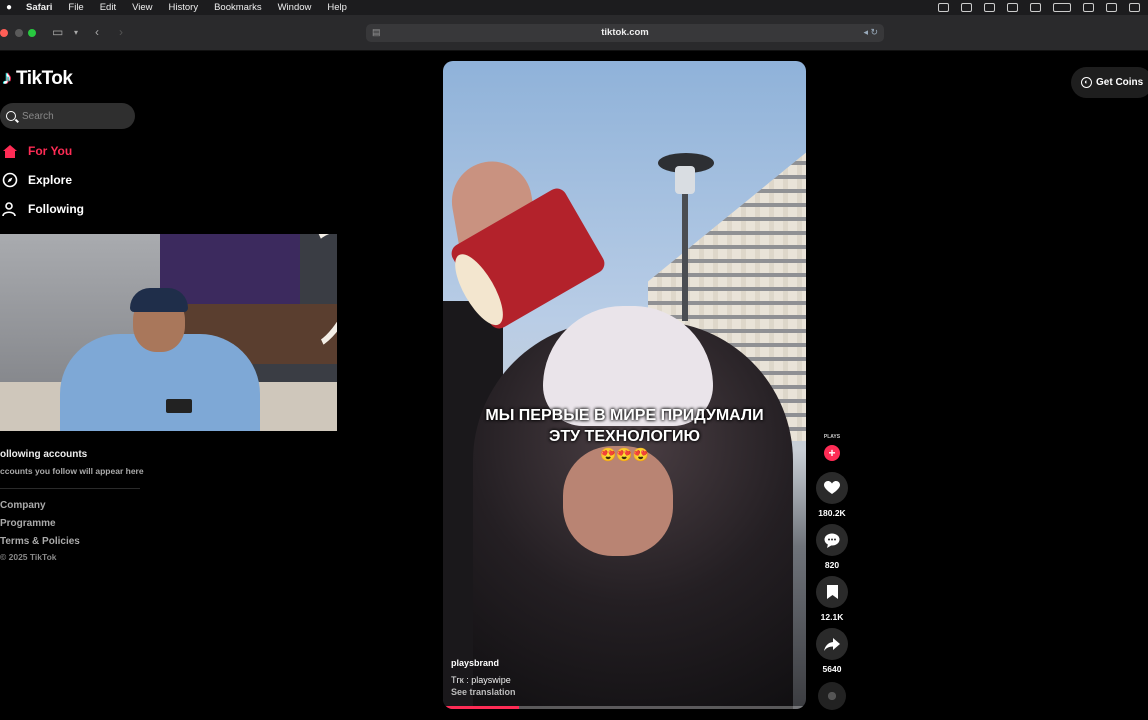 The height and width of the screenshot is (720, 1148). Describe the element at coordinates (50, 151) in the screenshot. I see `nav-label: For You` at that location.